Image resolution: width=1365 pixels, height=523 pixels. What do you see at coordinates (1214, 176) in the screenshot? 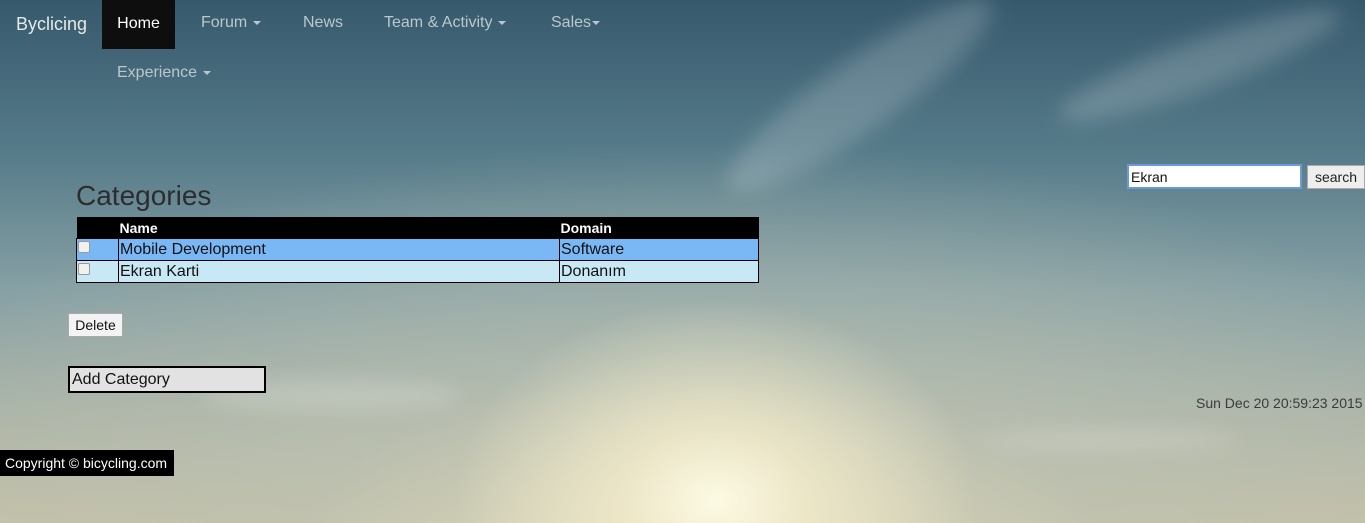
I see `search-input` at bounding box center [1214, 176].